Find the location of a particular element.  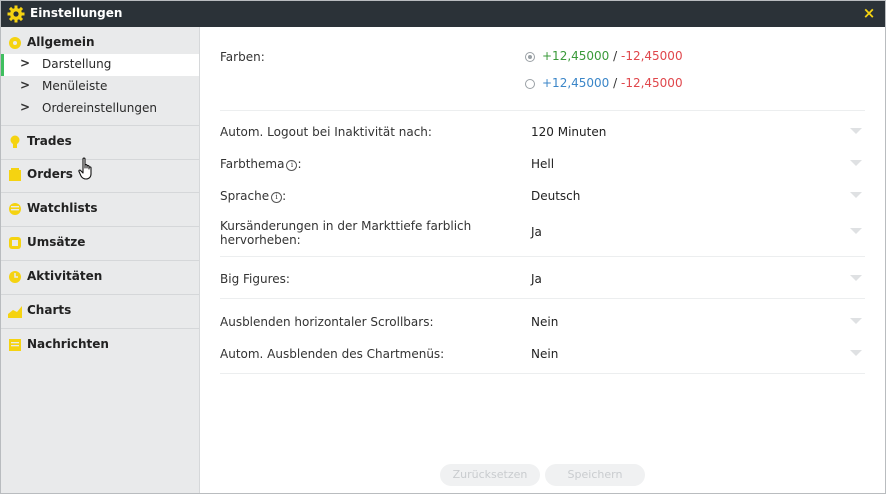

sidebar-category-orders: Orders is located at coordinates (100, 176).